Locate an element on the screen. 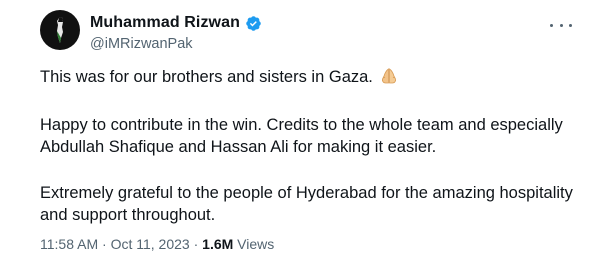 This screenshot has width=600, height=262. more-options-icon is located at coordinates (561, 25).